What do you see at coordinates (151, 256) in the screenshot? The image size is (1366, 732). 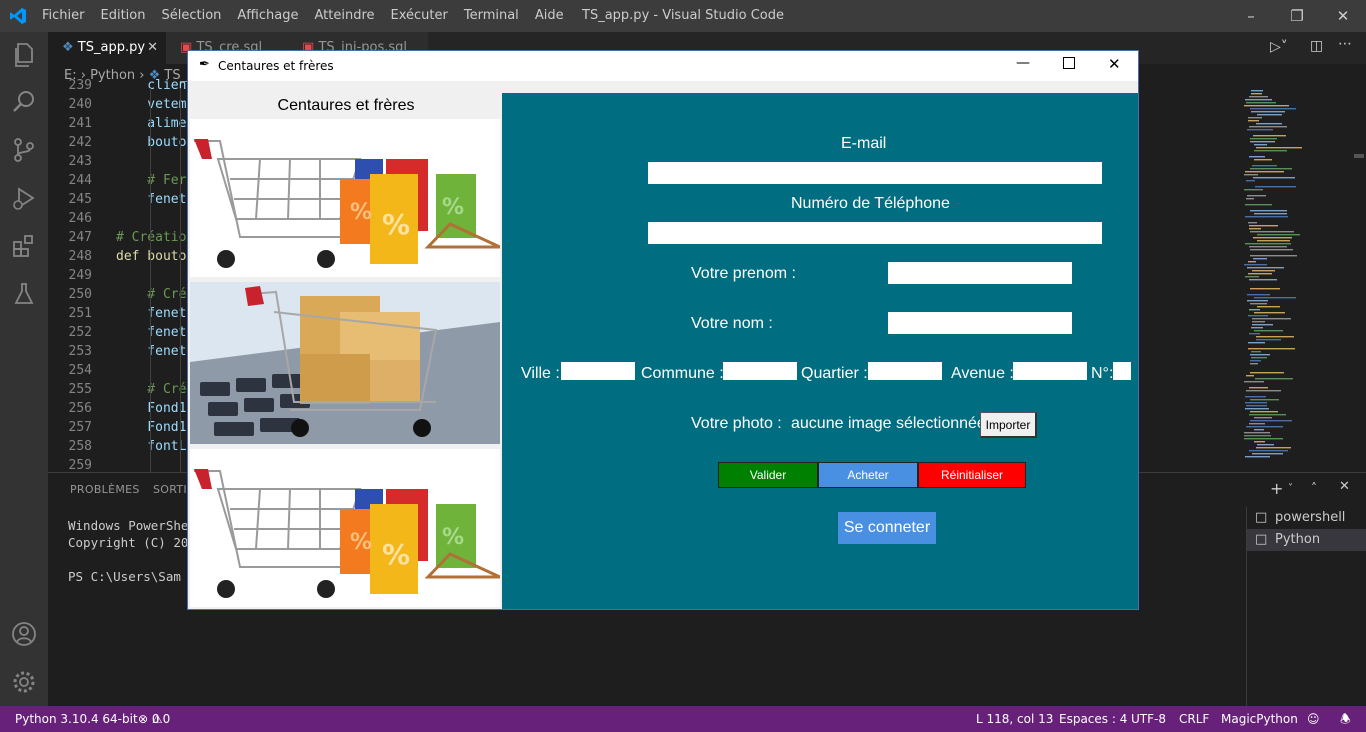 I see `code-line: def bouto` at bounding box center [151, 256].